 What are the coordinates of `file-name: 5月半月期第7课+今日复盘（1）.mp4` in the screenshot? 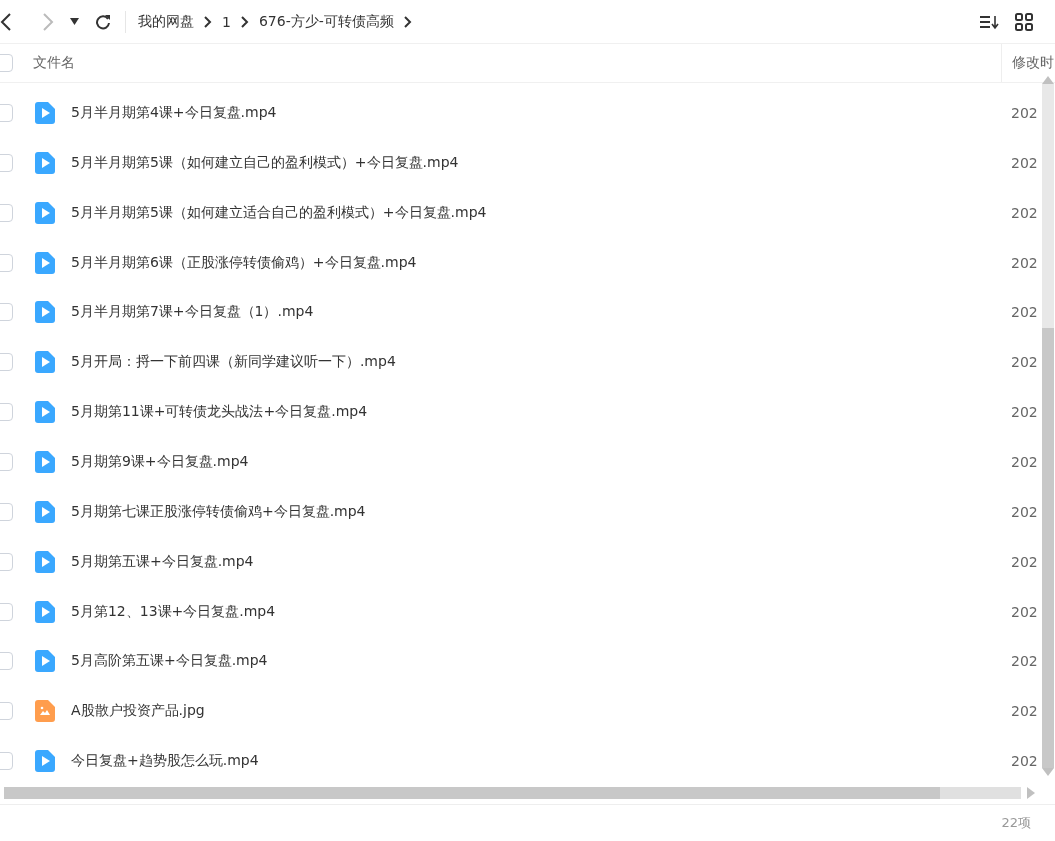 It's located at (541, 312).